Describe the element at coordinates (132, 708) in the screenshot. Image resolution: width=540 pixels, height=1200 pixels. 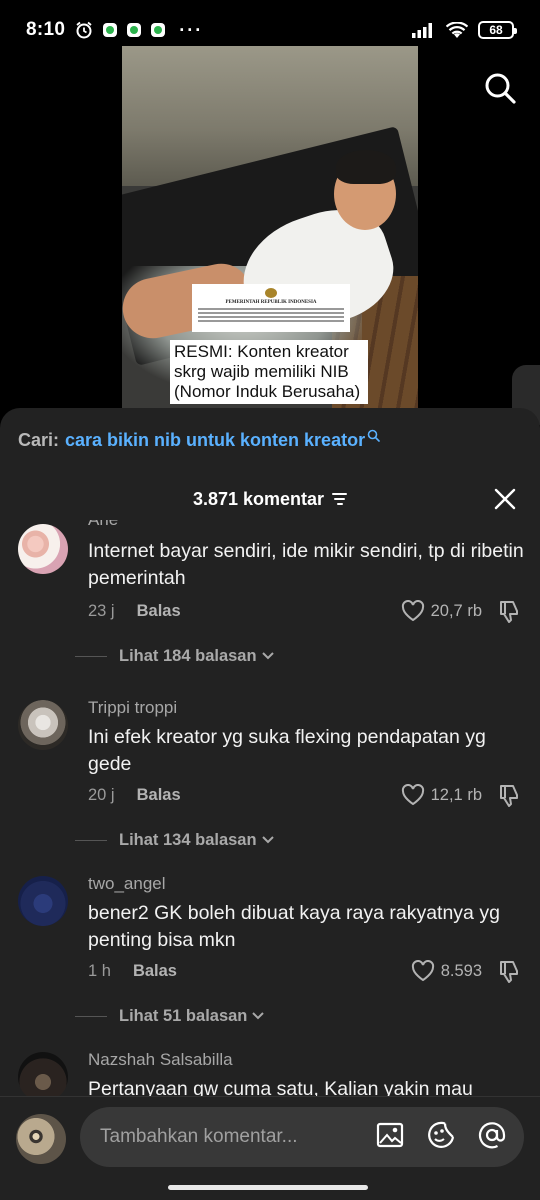
I see `comment-username: Trippi troppi` at that location.